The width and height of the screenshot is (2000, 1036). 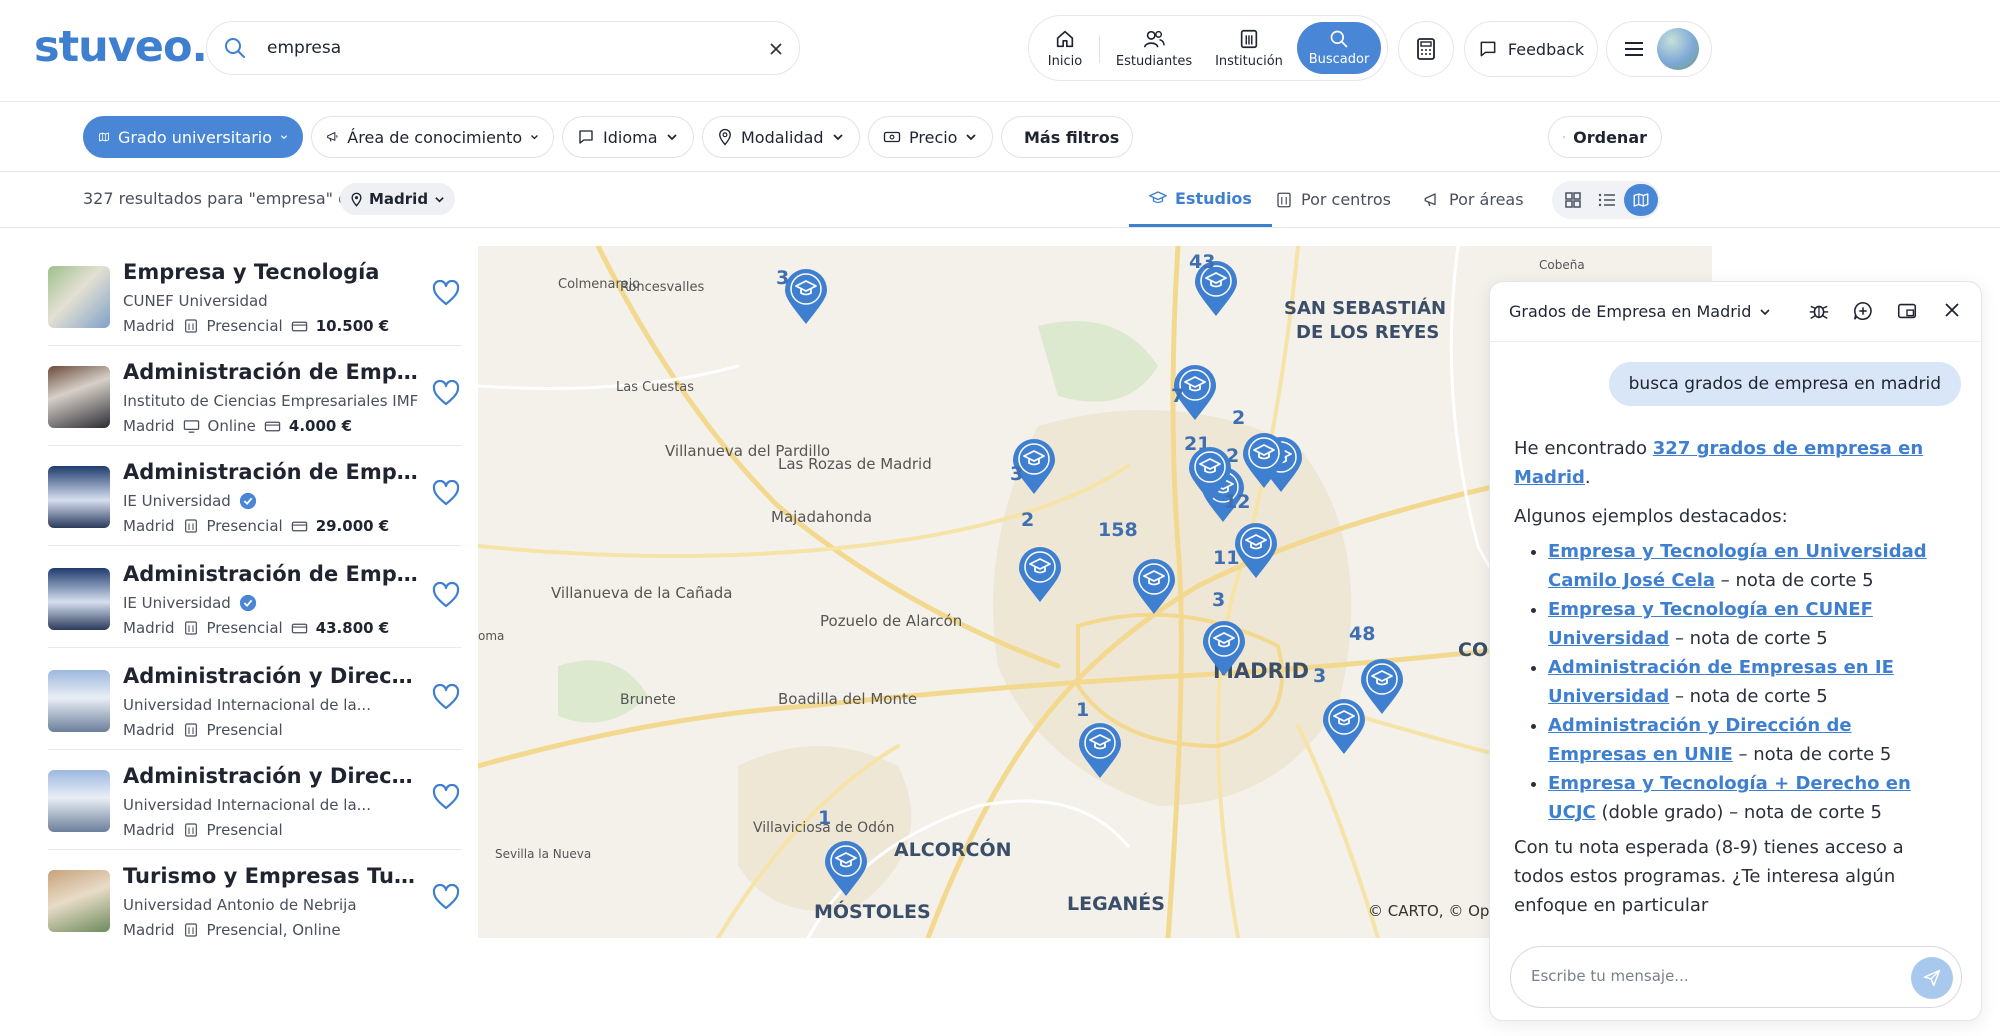 I want to click on verified-icon, so click(x=248, y=603).